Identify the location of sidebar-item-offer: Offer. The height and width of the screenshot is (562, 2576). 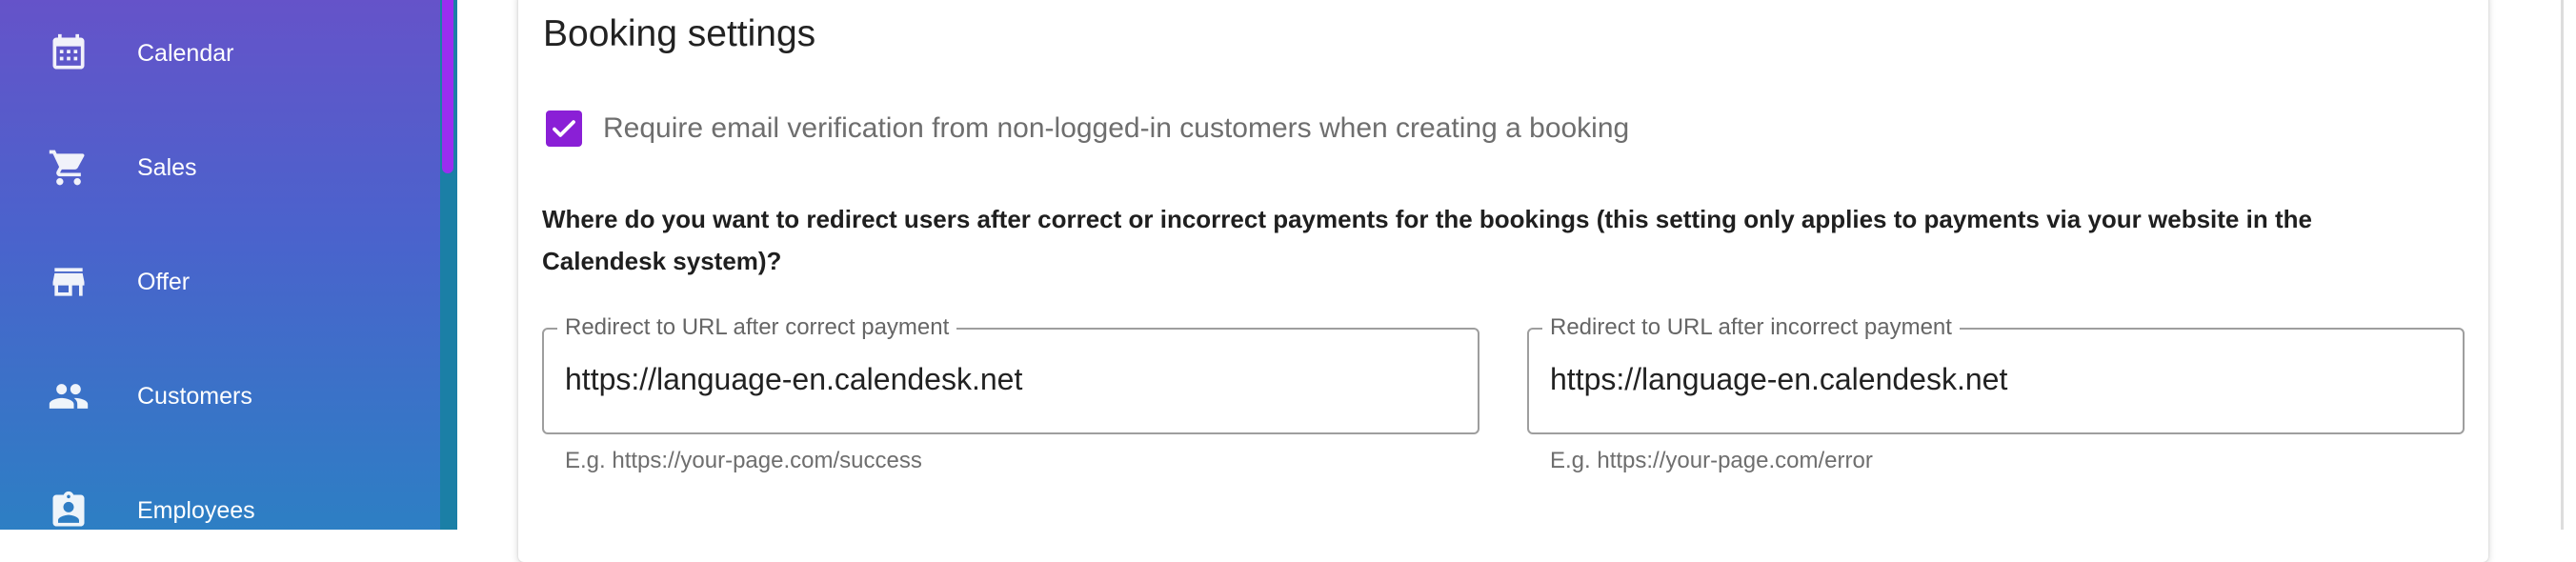
(220, 282).